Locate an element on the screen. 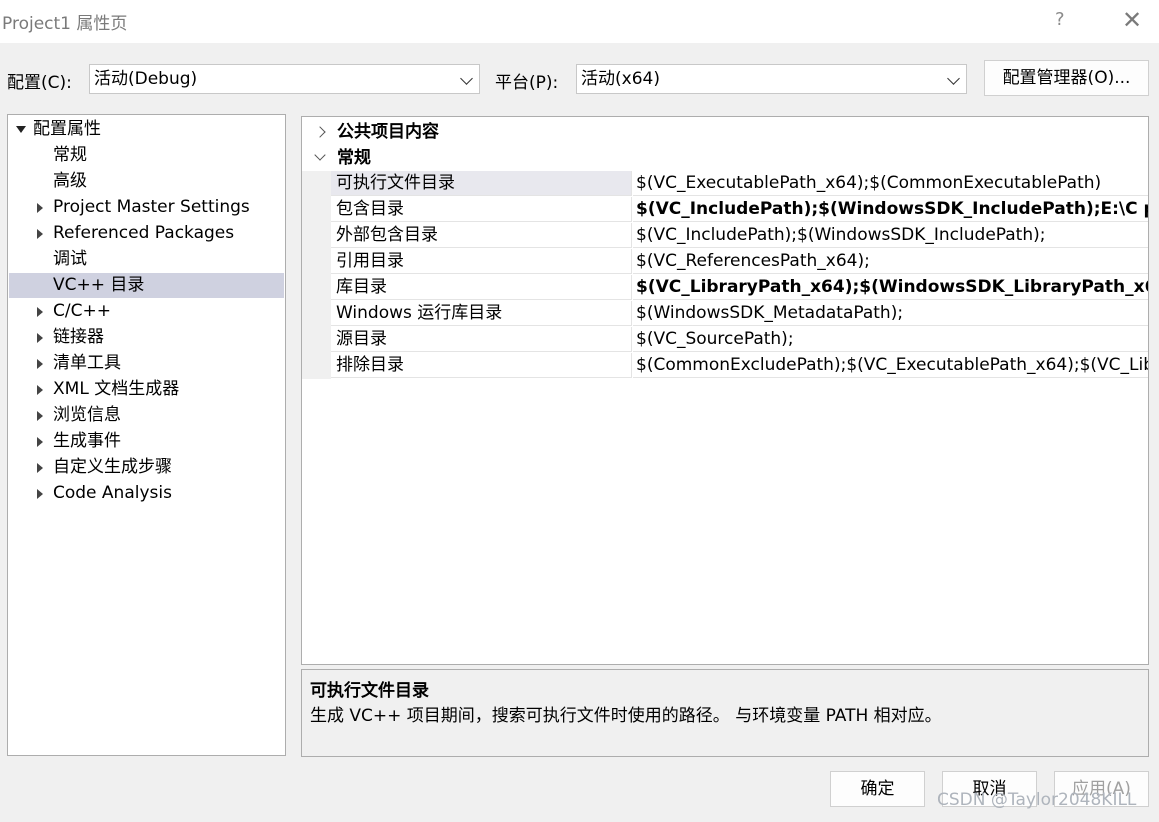 The image size is (1159, 822). title-bar: Project1 属性页 ? ✕ is located at coordinates (579, 21).